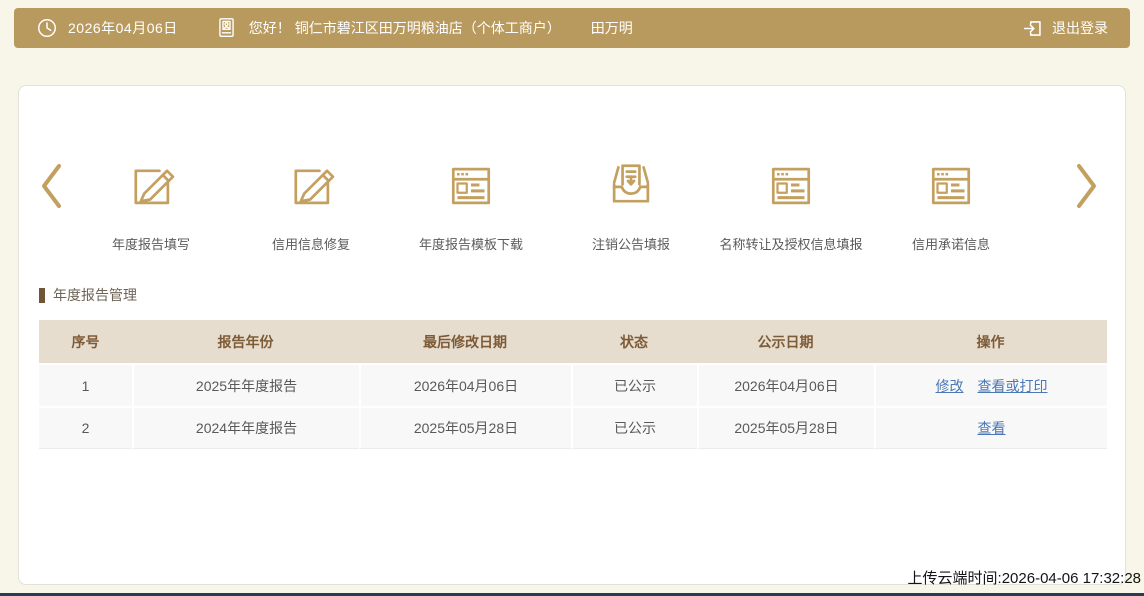 The width and height of the screenshot is (1144, 596). I want to click on section-marker, so click(42, 295).